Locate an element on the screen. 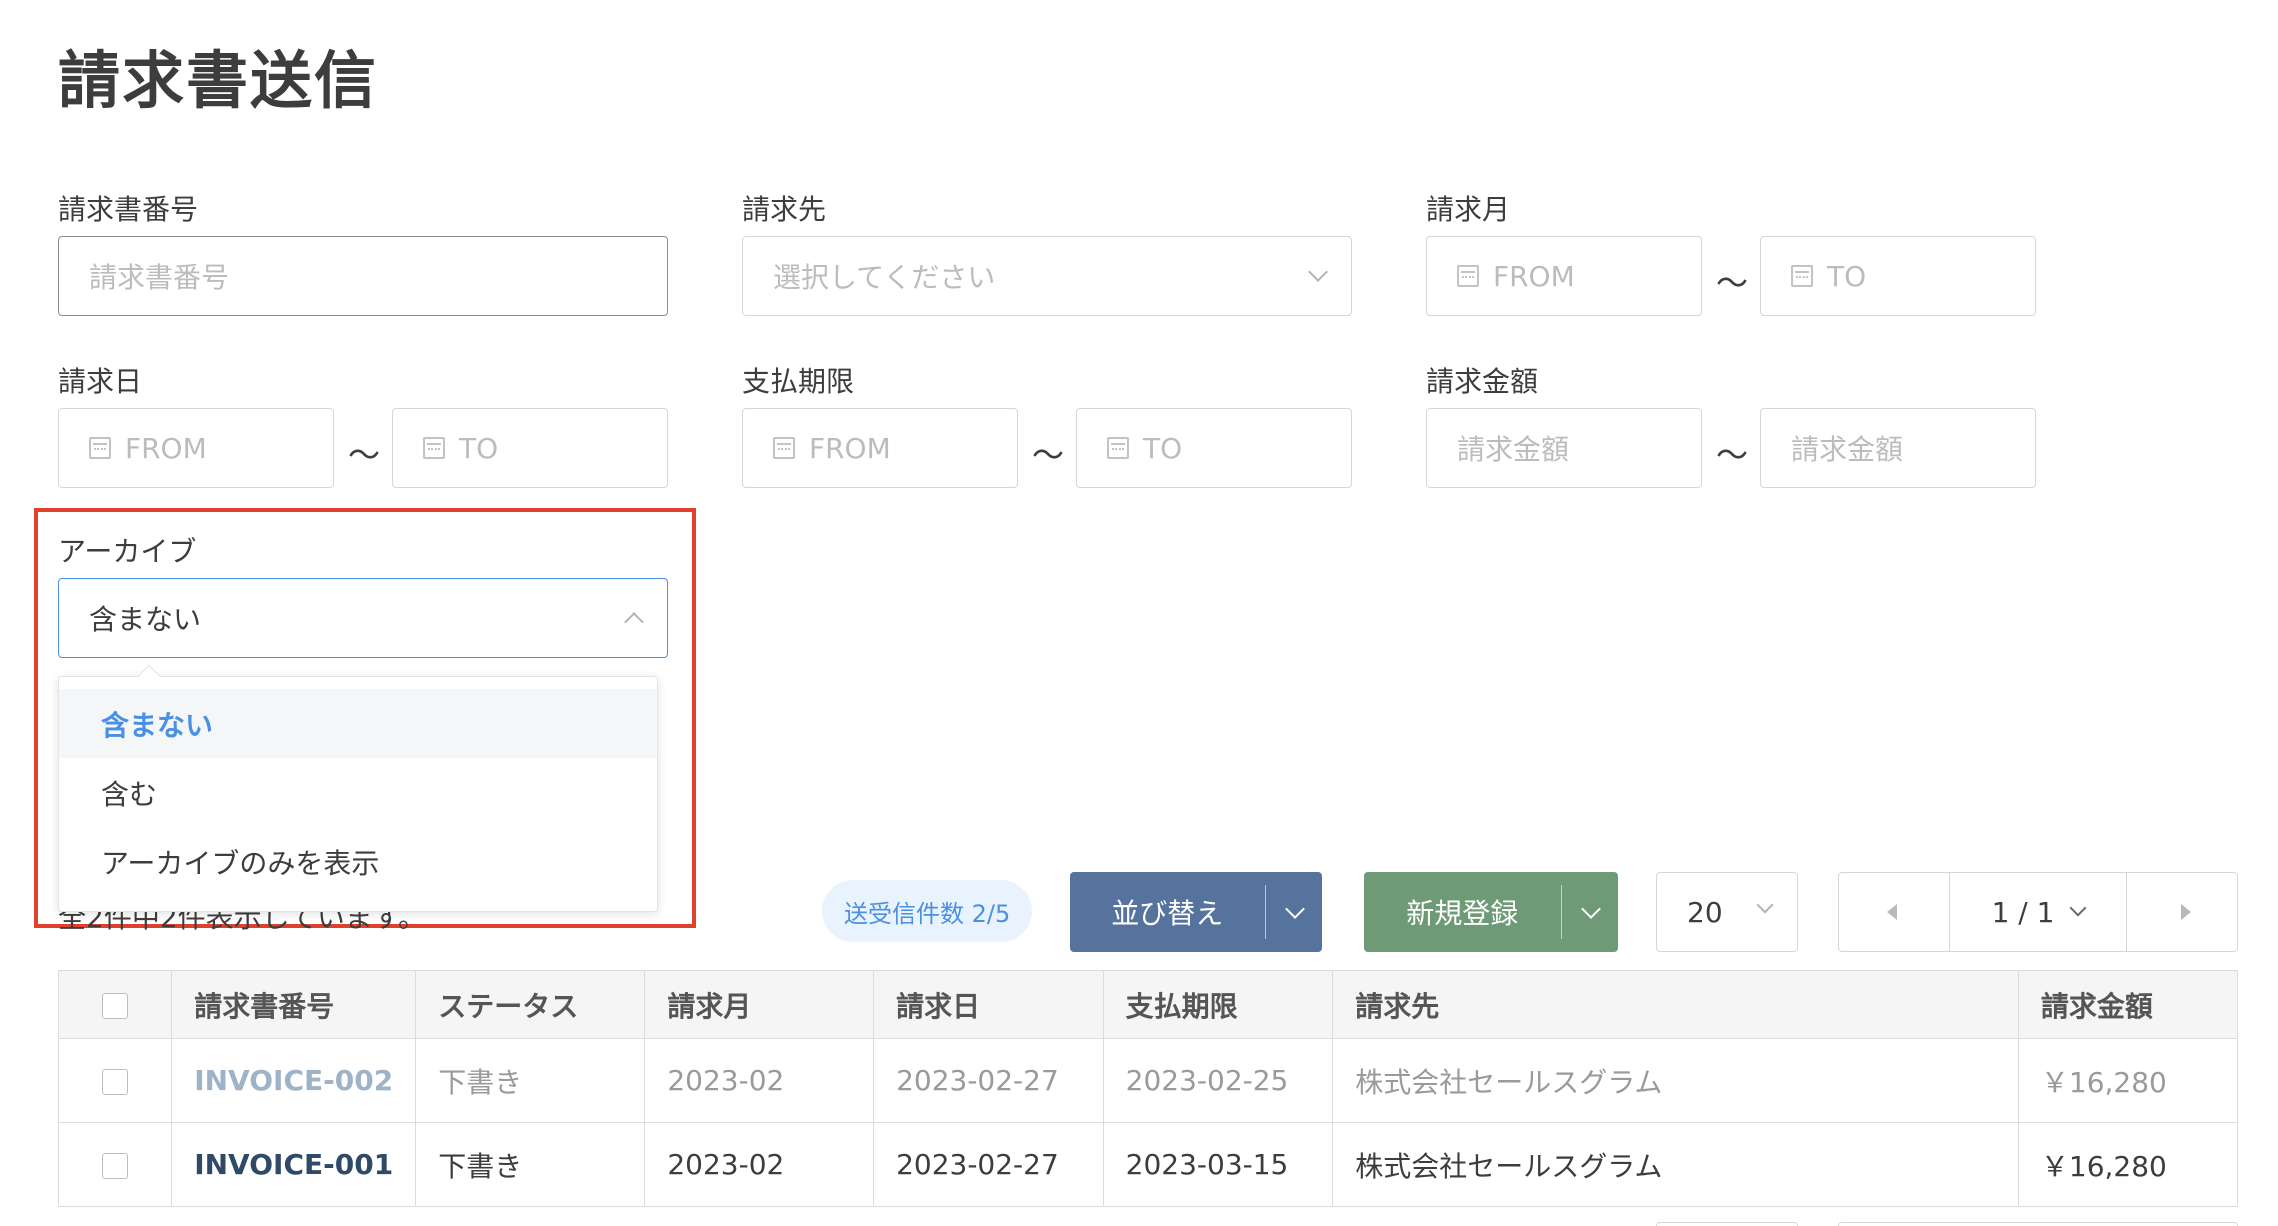 The height and width of the screenshot is (1226, 2278). invoice-link: INVOICE-002 is located at coordinates (293, 1080).